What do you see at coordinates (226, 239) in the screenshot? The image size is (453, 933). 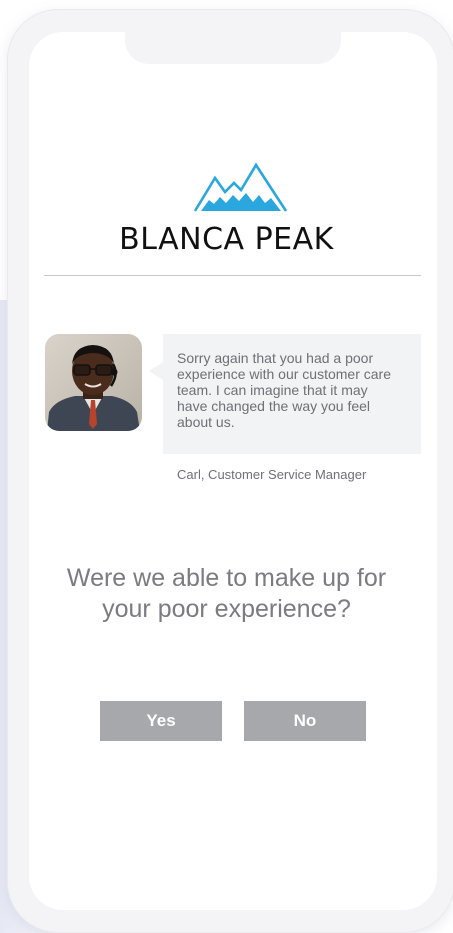 I see `brand-name: BLANCA PEAK` at bounding box center [226, 239].